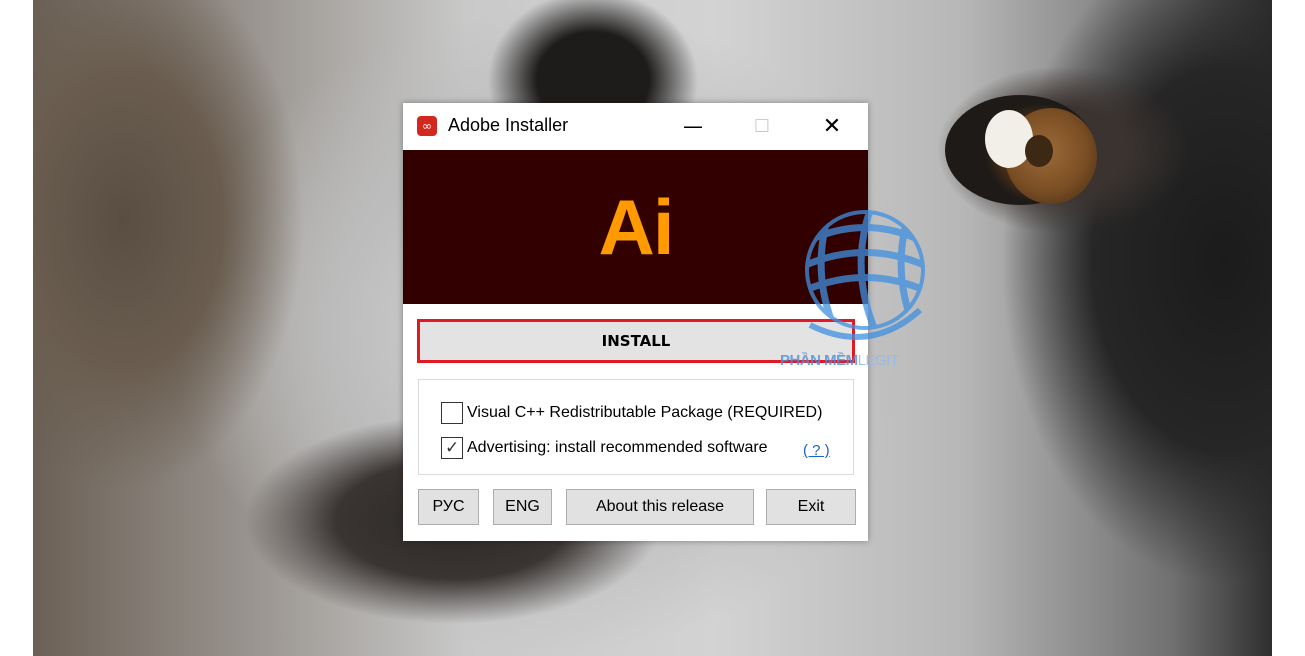  What do you see at coordinates (693, 126) in the screenshot?
I see `minimize-button: —` at bounding box center [693, 126].